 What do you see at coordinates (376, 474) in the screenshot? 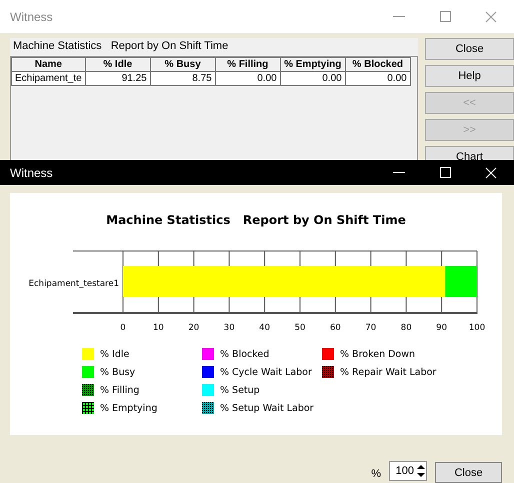
I see `zoom-label: %` at bounding box center [376, 474].